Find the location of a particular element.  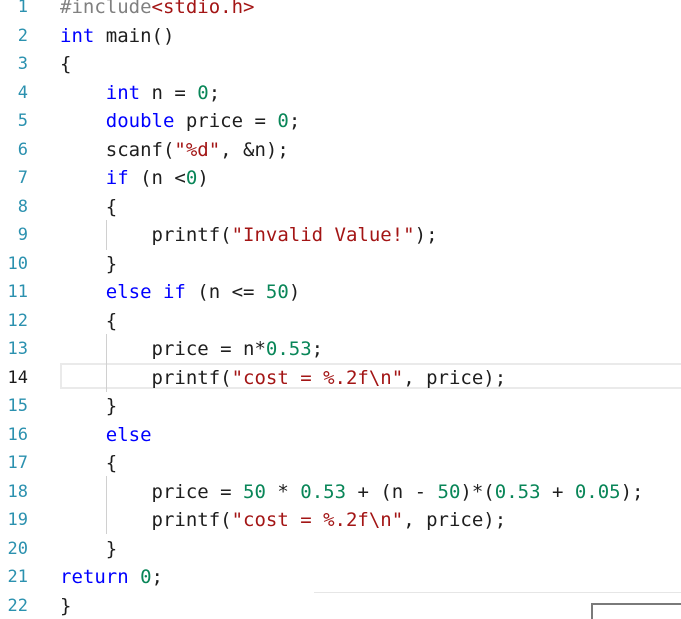

code-line: 4 int n = 0; is located at coordinates (340, 93).